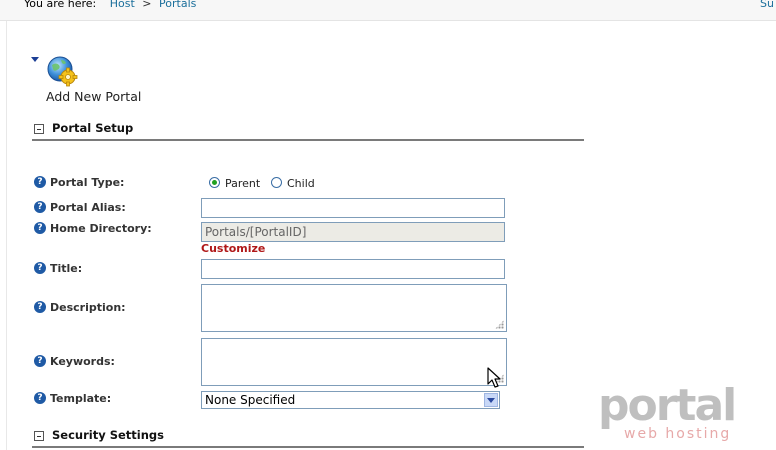 This screenshot has width=776, height=450. Describe the element at coordinates (177, 5) in the screenshot. I see `breadcrumb-link-portals: Portals` at that location.